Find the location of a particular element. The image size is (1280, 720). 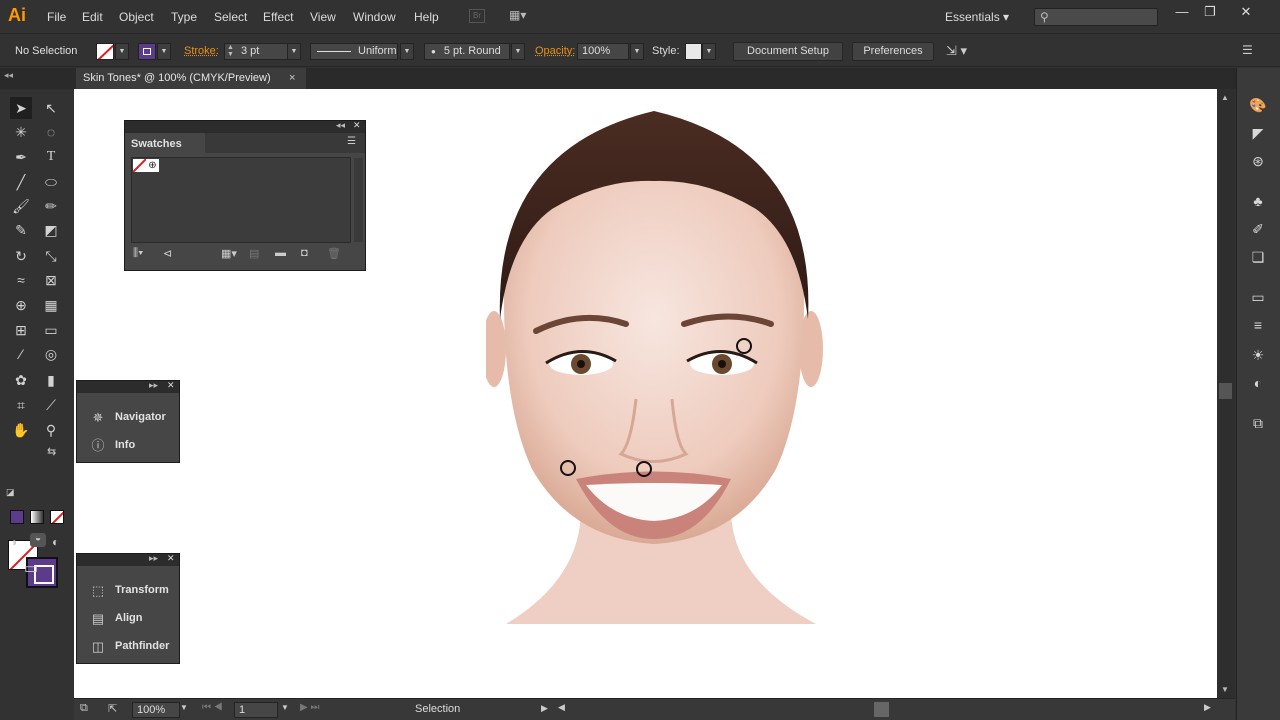

align-panel-item: ▤ Align is located at coordinates (115, 618).